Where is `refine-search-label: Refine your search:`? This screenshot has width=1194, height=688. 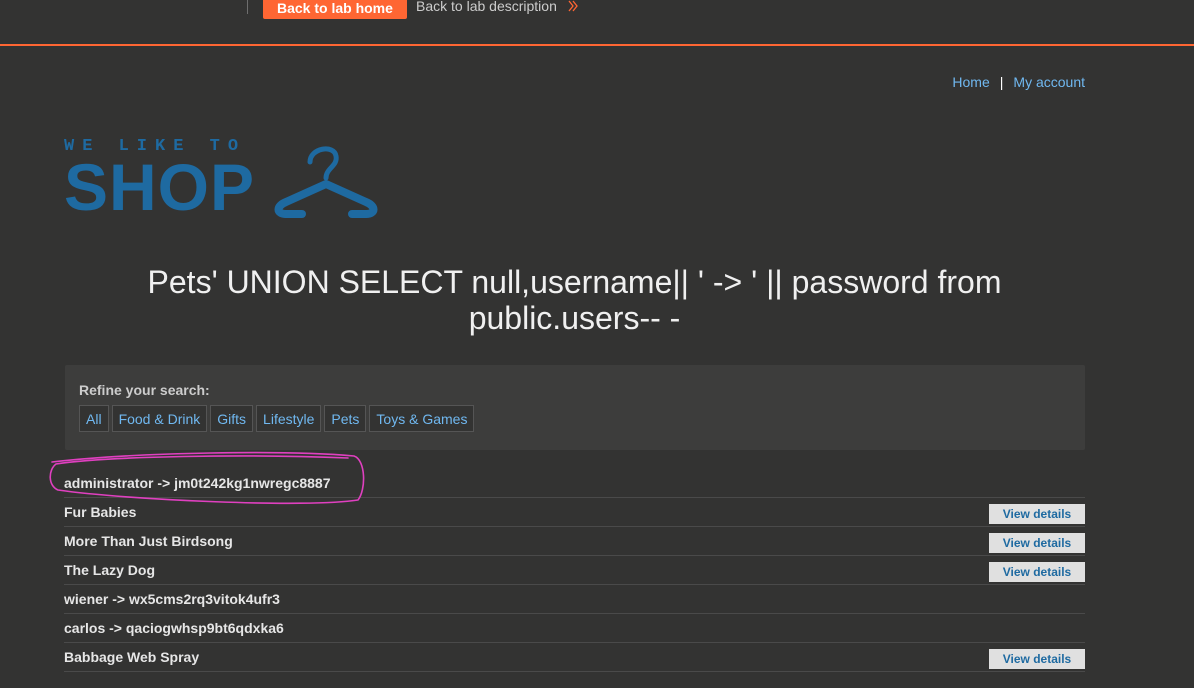
refine-search-label: Refine your search: is located at coordinates (144, 390).